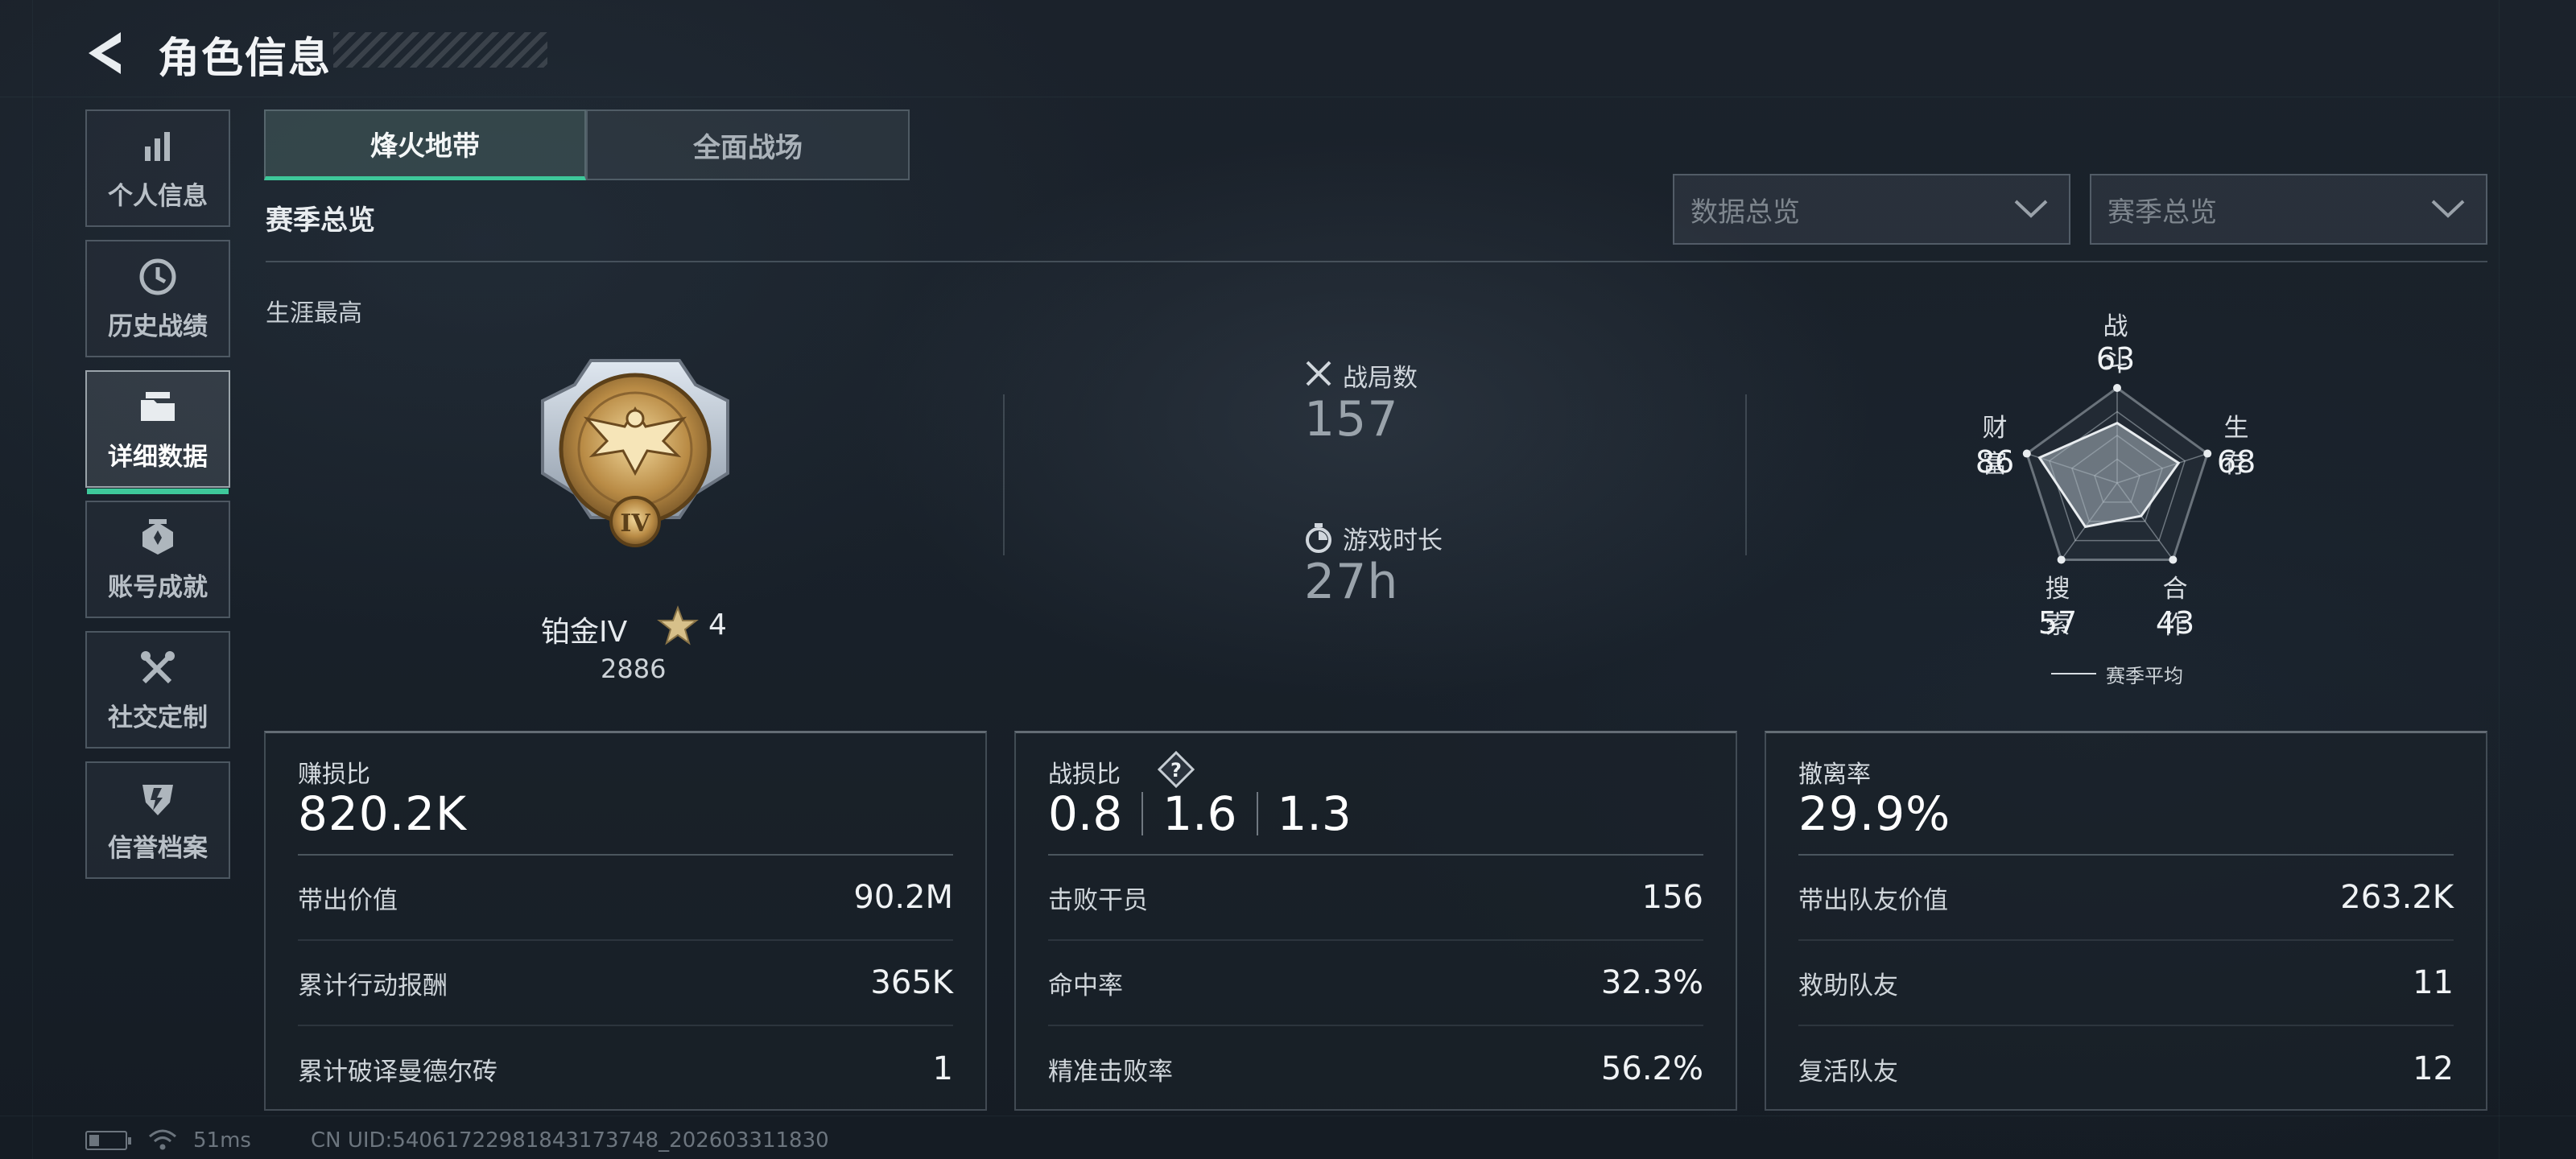 The image size is (2576, 1159). I want to click on credit-icon, so click(158, 798).